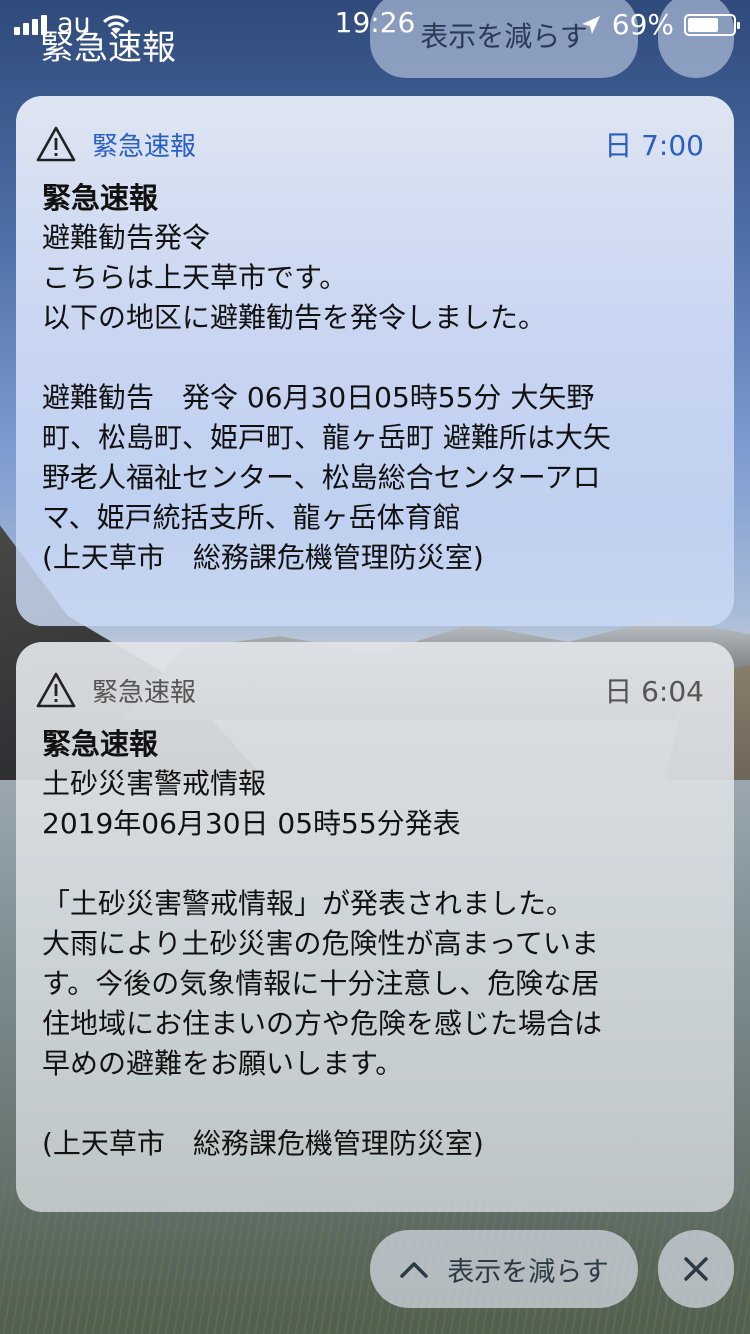 This screenshot has width=750, height=1334. What do you see at coordinates (251, 823) in the screenshot?
I see `notification-line: 2019年06月30日 05時55分発表` at bounding box center [251, 823].